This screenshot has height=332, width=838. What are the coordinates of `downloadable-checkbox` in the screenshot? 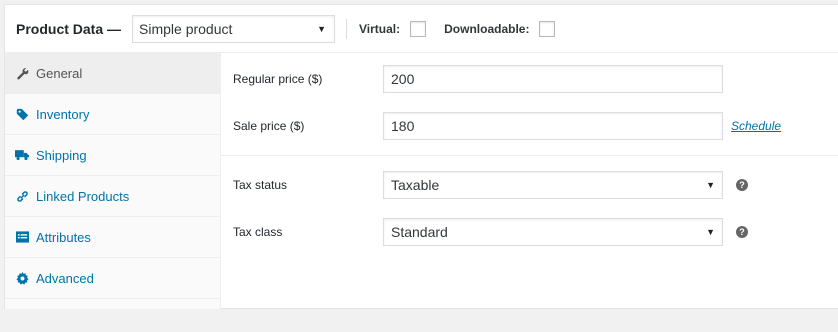 It's located at (547, 28).